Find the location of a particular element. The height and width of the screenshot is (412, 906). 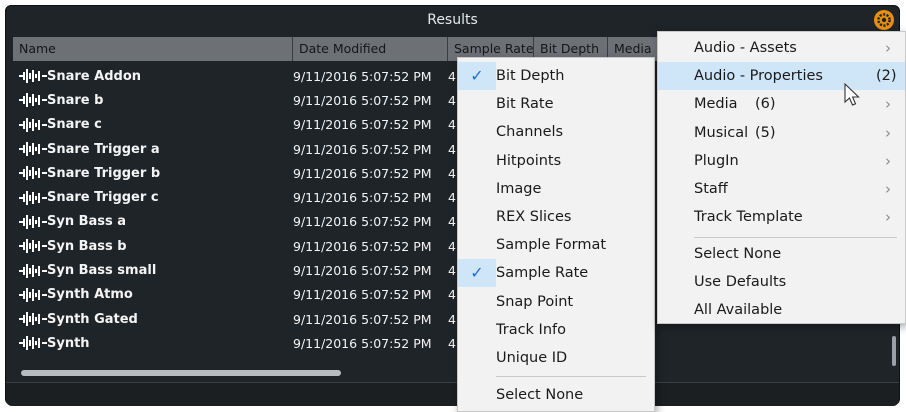

menu-item-label: Bit Rate is located at coordinates (525, 104).